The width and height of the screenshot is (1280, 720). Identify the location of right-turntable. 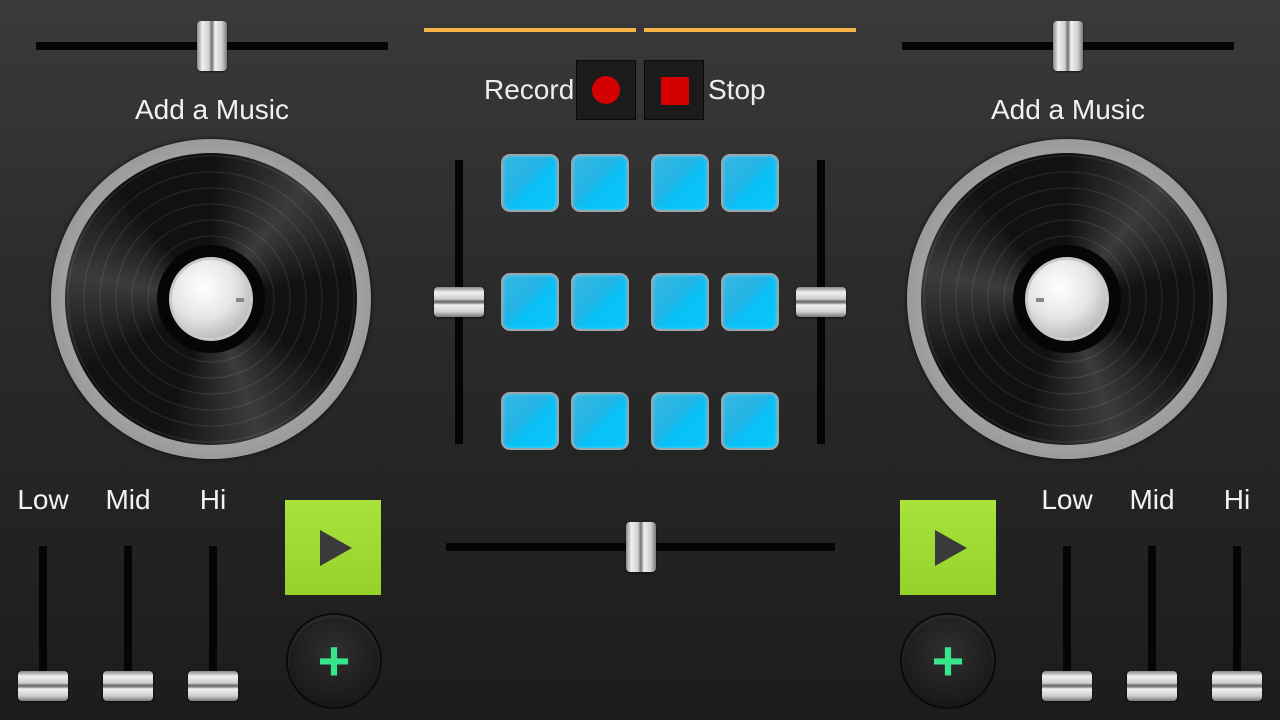
(1067, 299).